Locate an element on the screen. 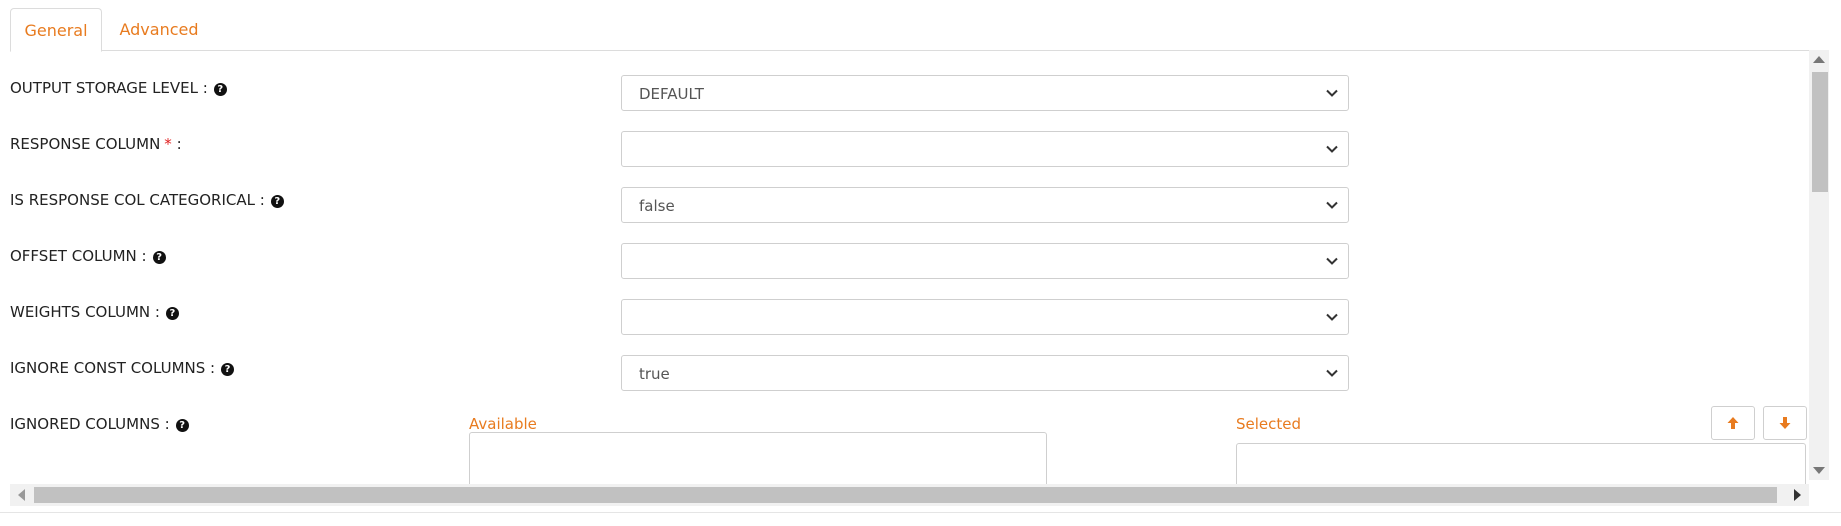  vertical-scrollbar is located at coordinates (1819, 265).